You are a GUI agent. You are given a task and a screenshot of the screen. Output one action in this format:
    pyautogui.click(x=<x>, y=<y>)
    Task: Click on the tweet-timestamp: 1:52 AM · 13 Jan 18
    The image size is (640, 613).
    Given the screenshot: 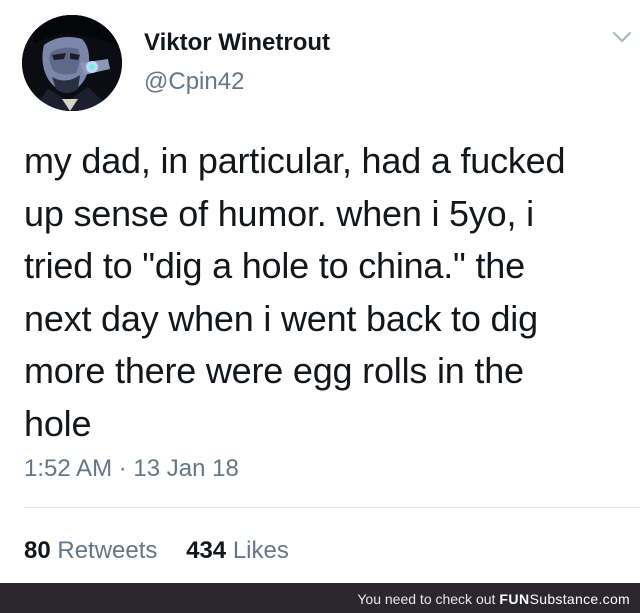 What is the action you would take?
    pyautogui.click(x=131, y=469)
    